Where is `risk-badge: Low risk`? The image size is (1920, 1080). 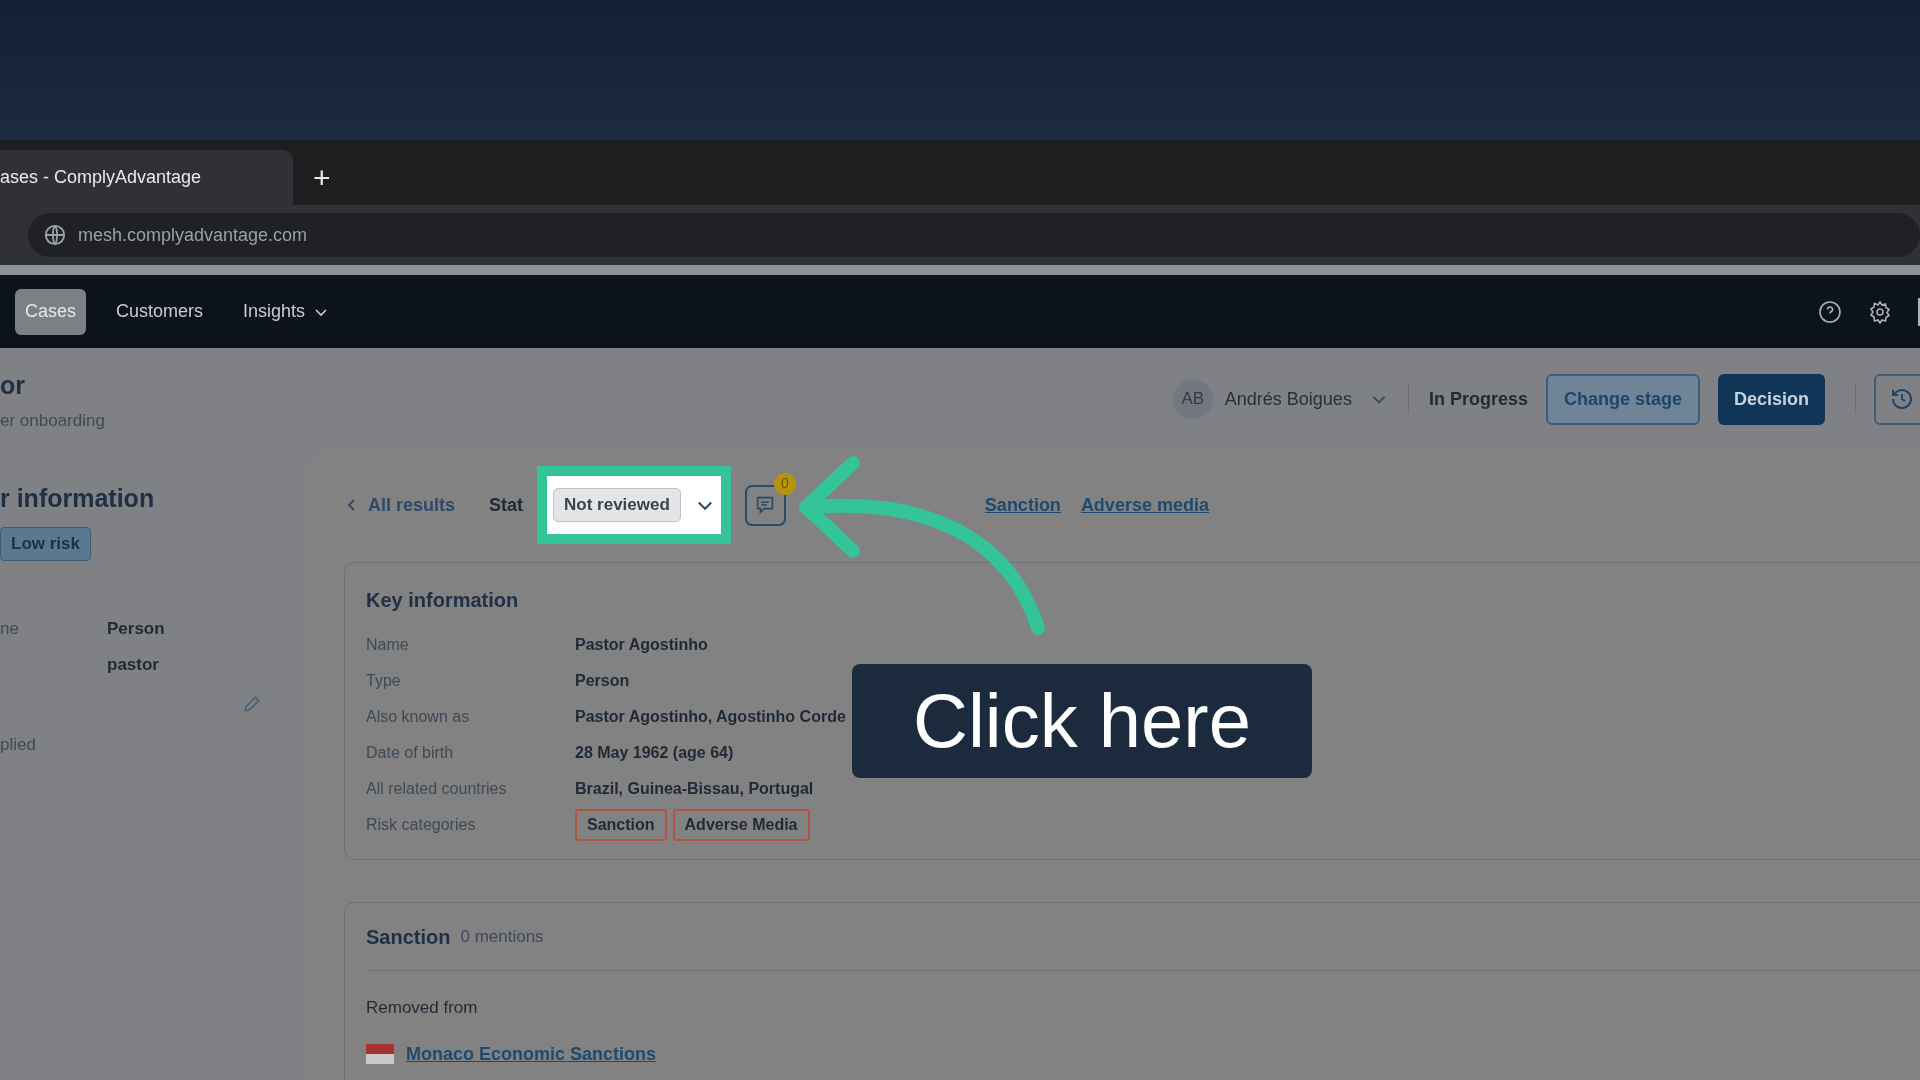
risk-badge: Low risk is located at coordinates (45, 544).